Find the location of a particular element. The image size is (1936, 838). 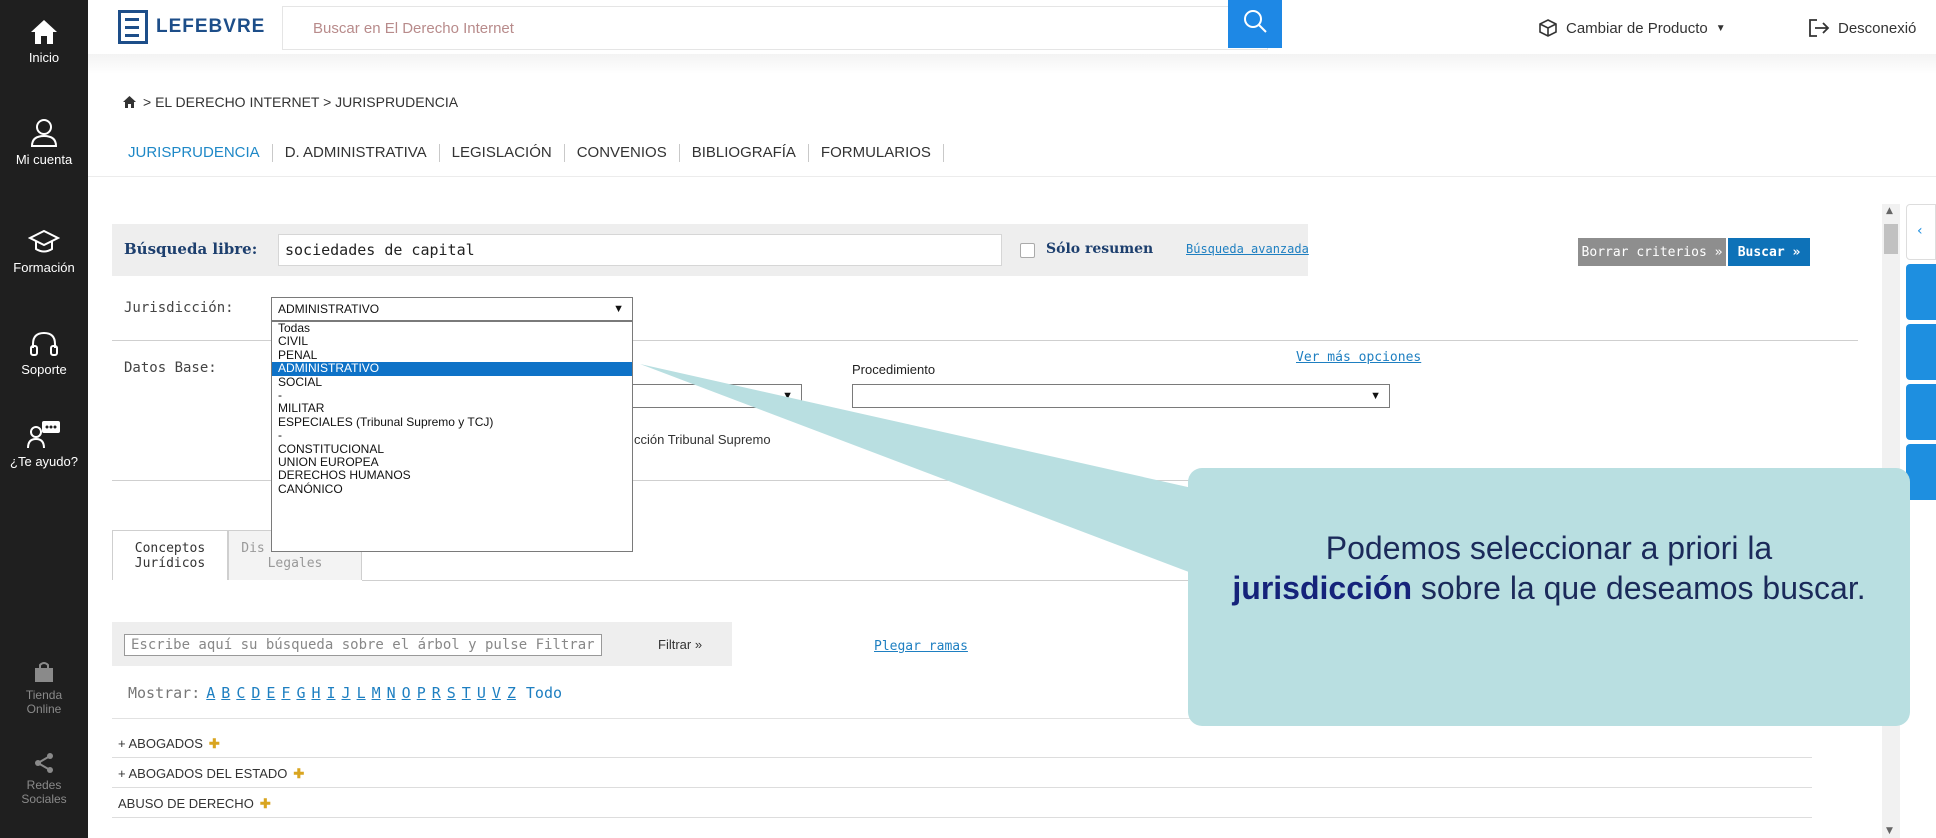

letter-link: C is located at coordinates (240, 693).